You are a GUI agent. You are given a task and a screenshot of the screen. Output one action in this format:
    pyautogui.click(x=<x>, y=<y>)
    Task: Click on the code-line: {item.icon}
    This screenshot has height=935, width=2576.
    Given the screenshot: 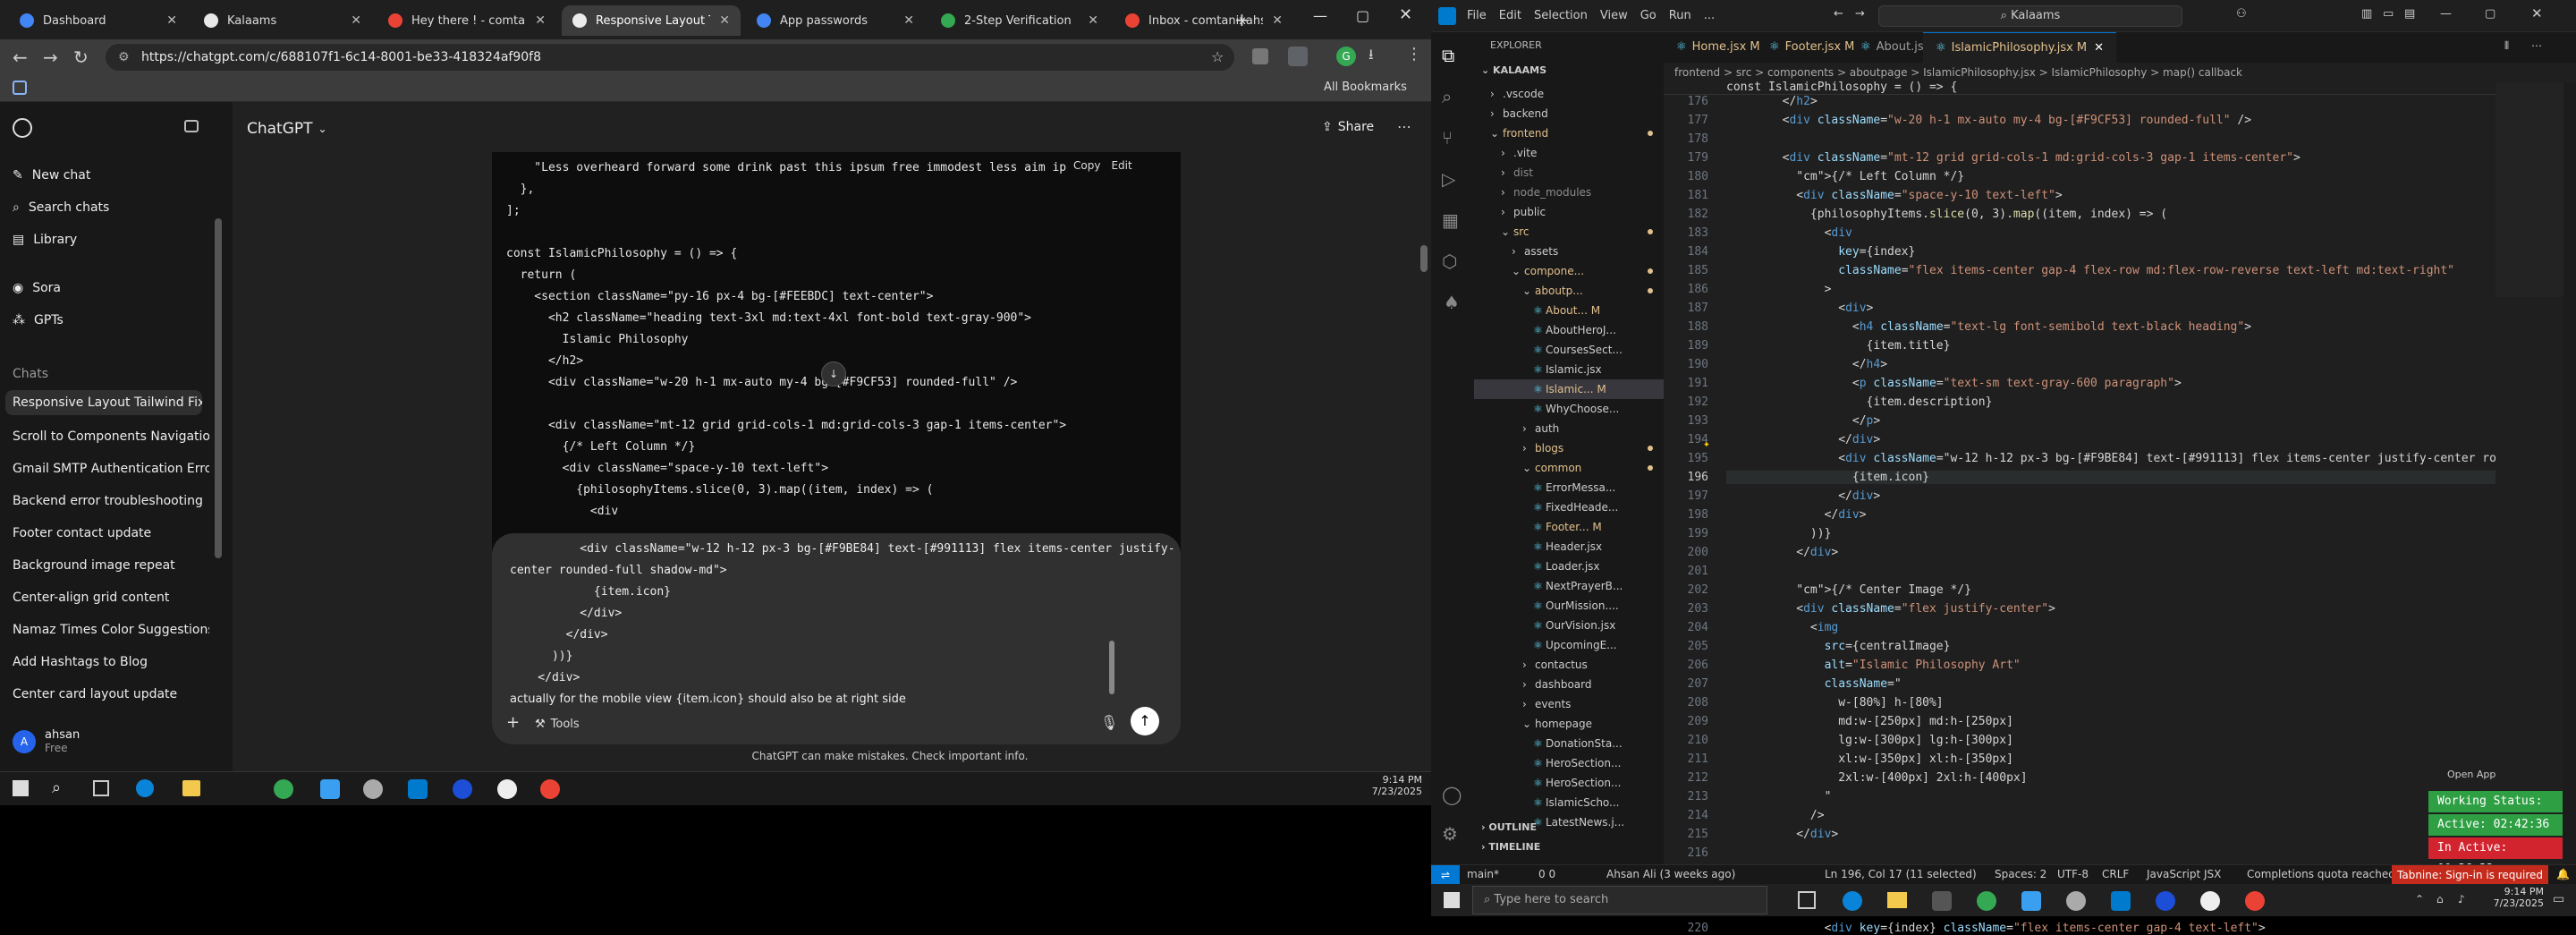 What is the action you would take?
    pyautogui.click(x=2111, y=478)
    